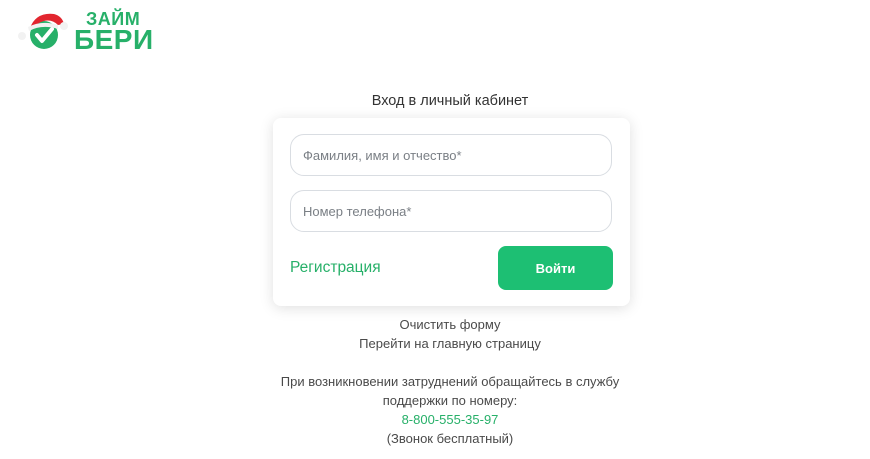  Describe the element at coordinates (450, 400) in the screenshot. I see `support-text-line2: поддержки по номеру:` at that location.